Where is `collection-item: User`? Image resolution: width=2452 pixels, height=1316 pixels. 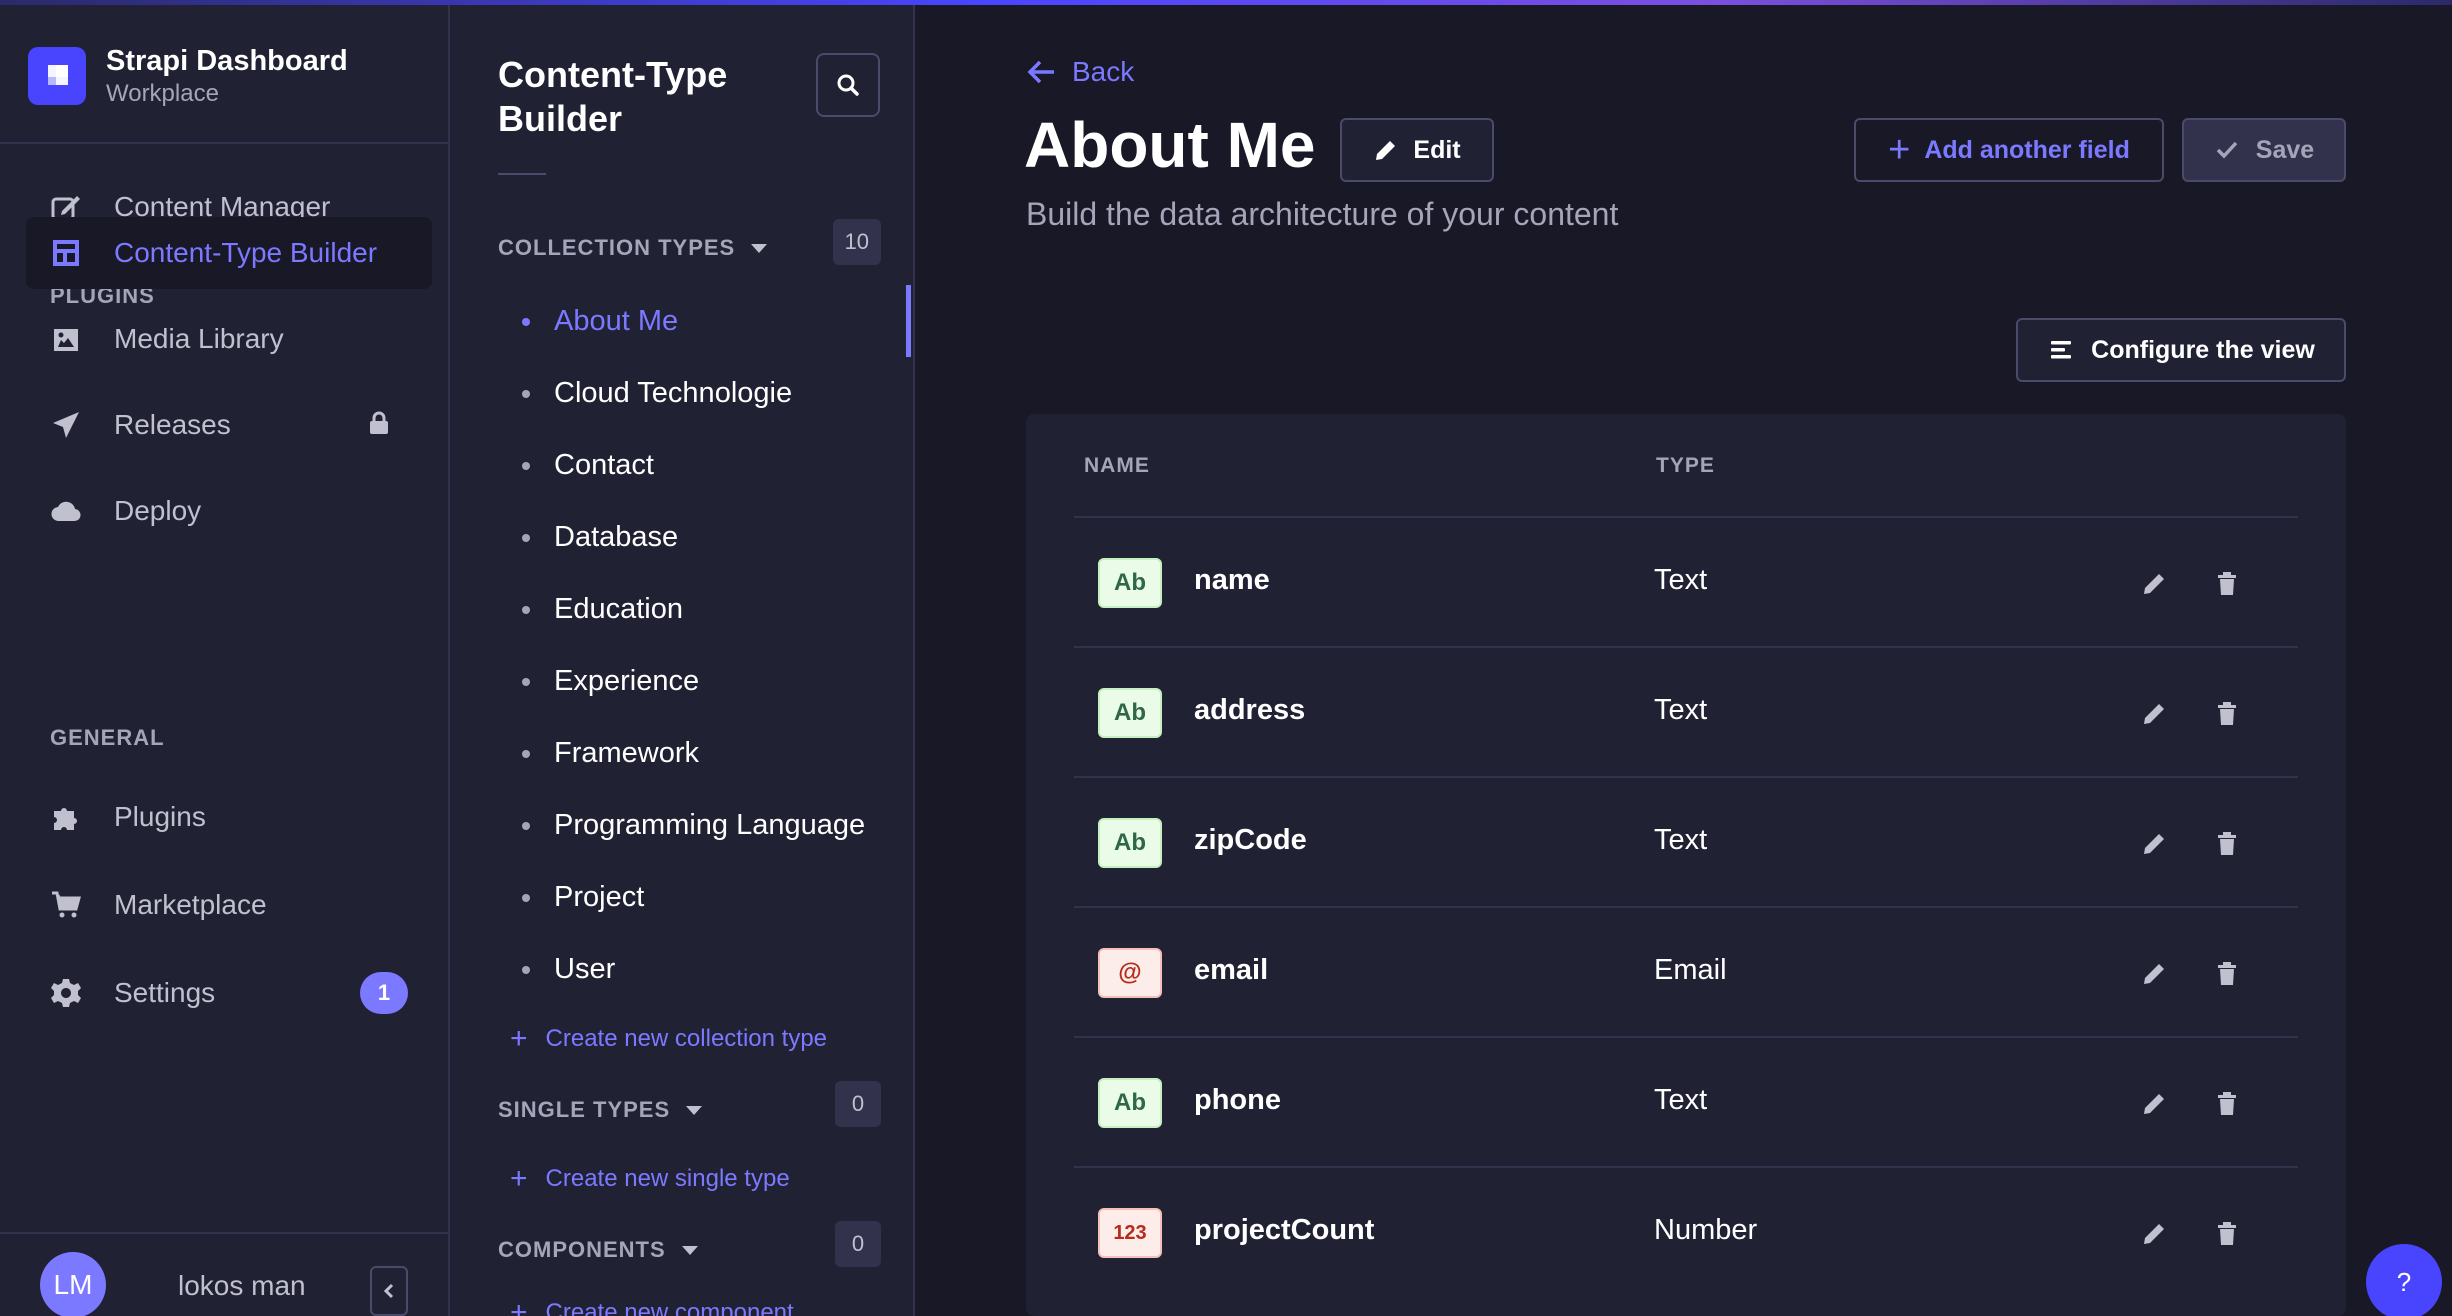
collection-item: User is located at coordinates (568, 969).